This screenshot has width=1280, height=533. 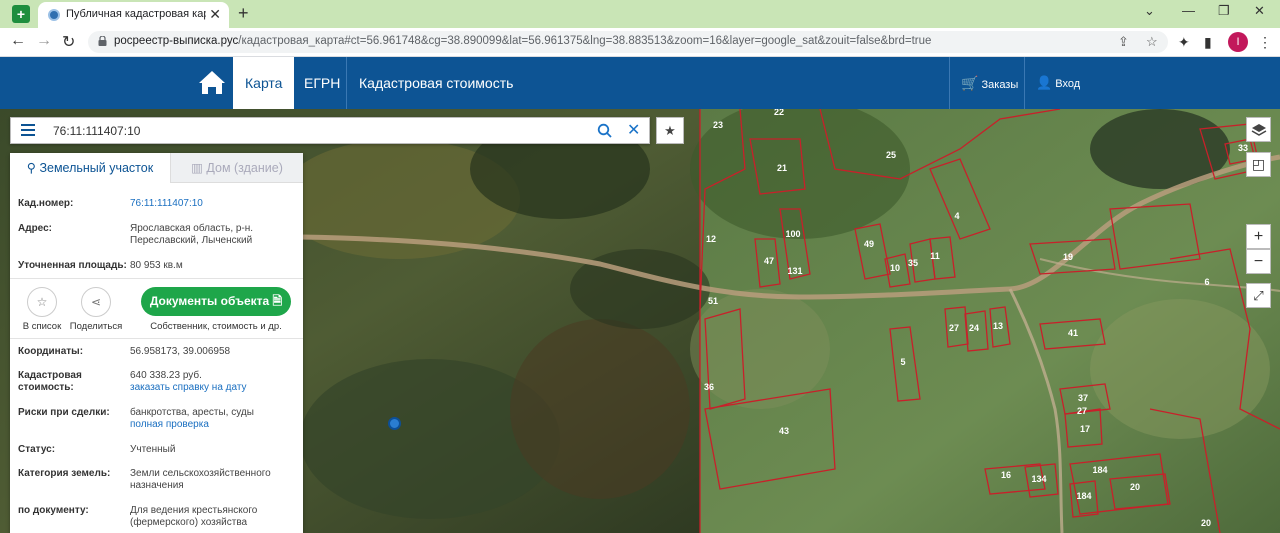 What do you see at coordinates (891, 155) in the screenshot?
I see `parcel-label: 25` at bounding box center [891, 155].